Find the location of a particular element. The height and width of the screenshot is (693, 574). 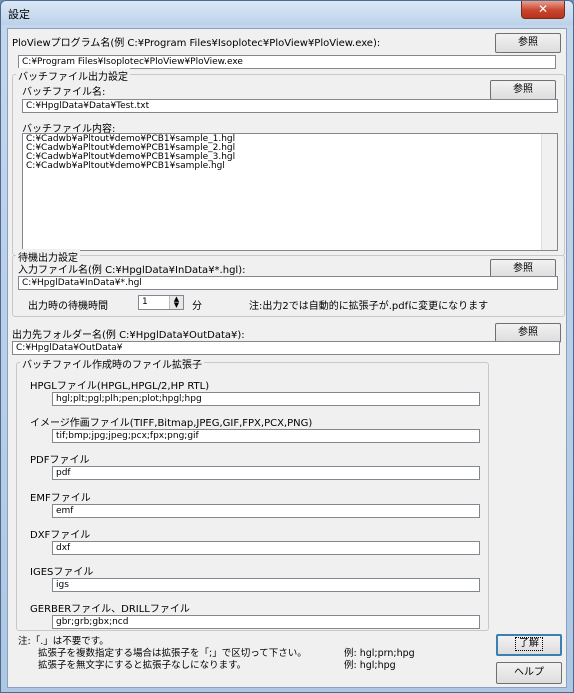

batch-content-scrollbar is located at coordinates (549, 192).